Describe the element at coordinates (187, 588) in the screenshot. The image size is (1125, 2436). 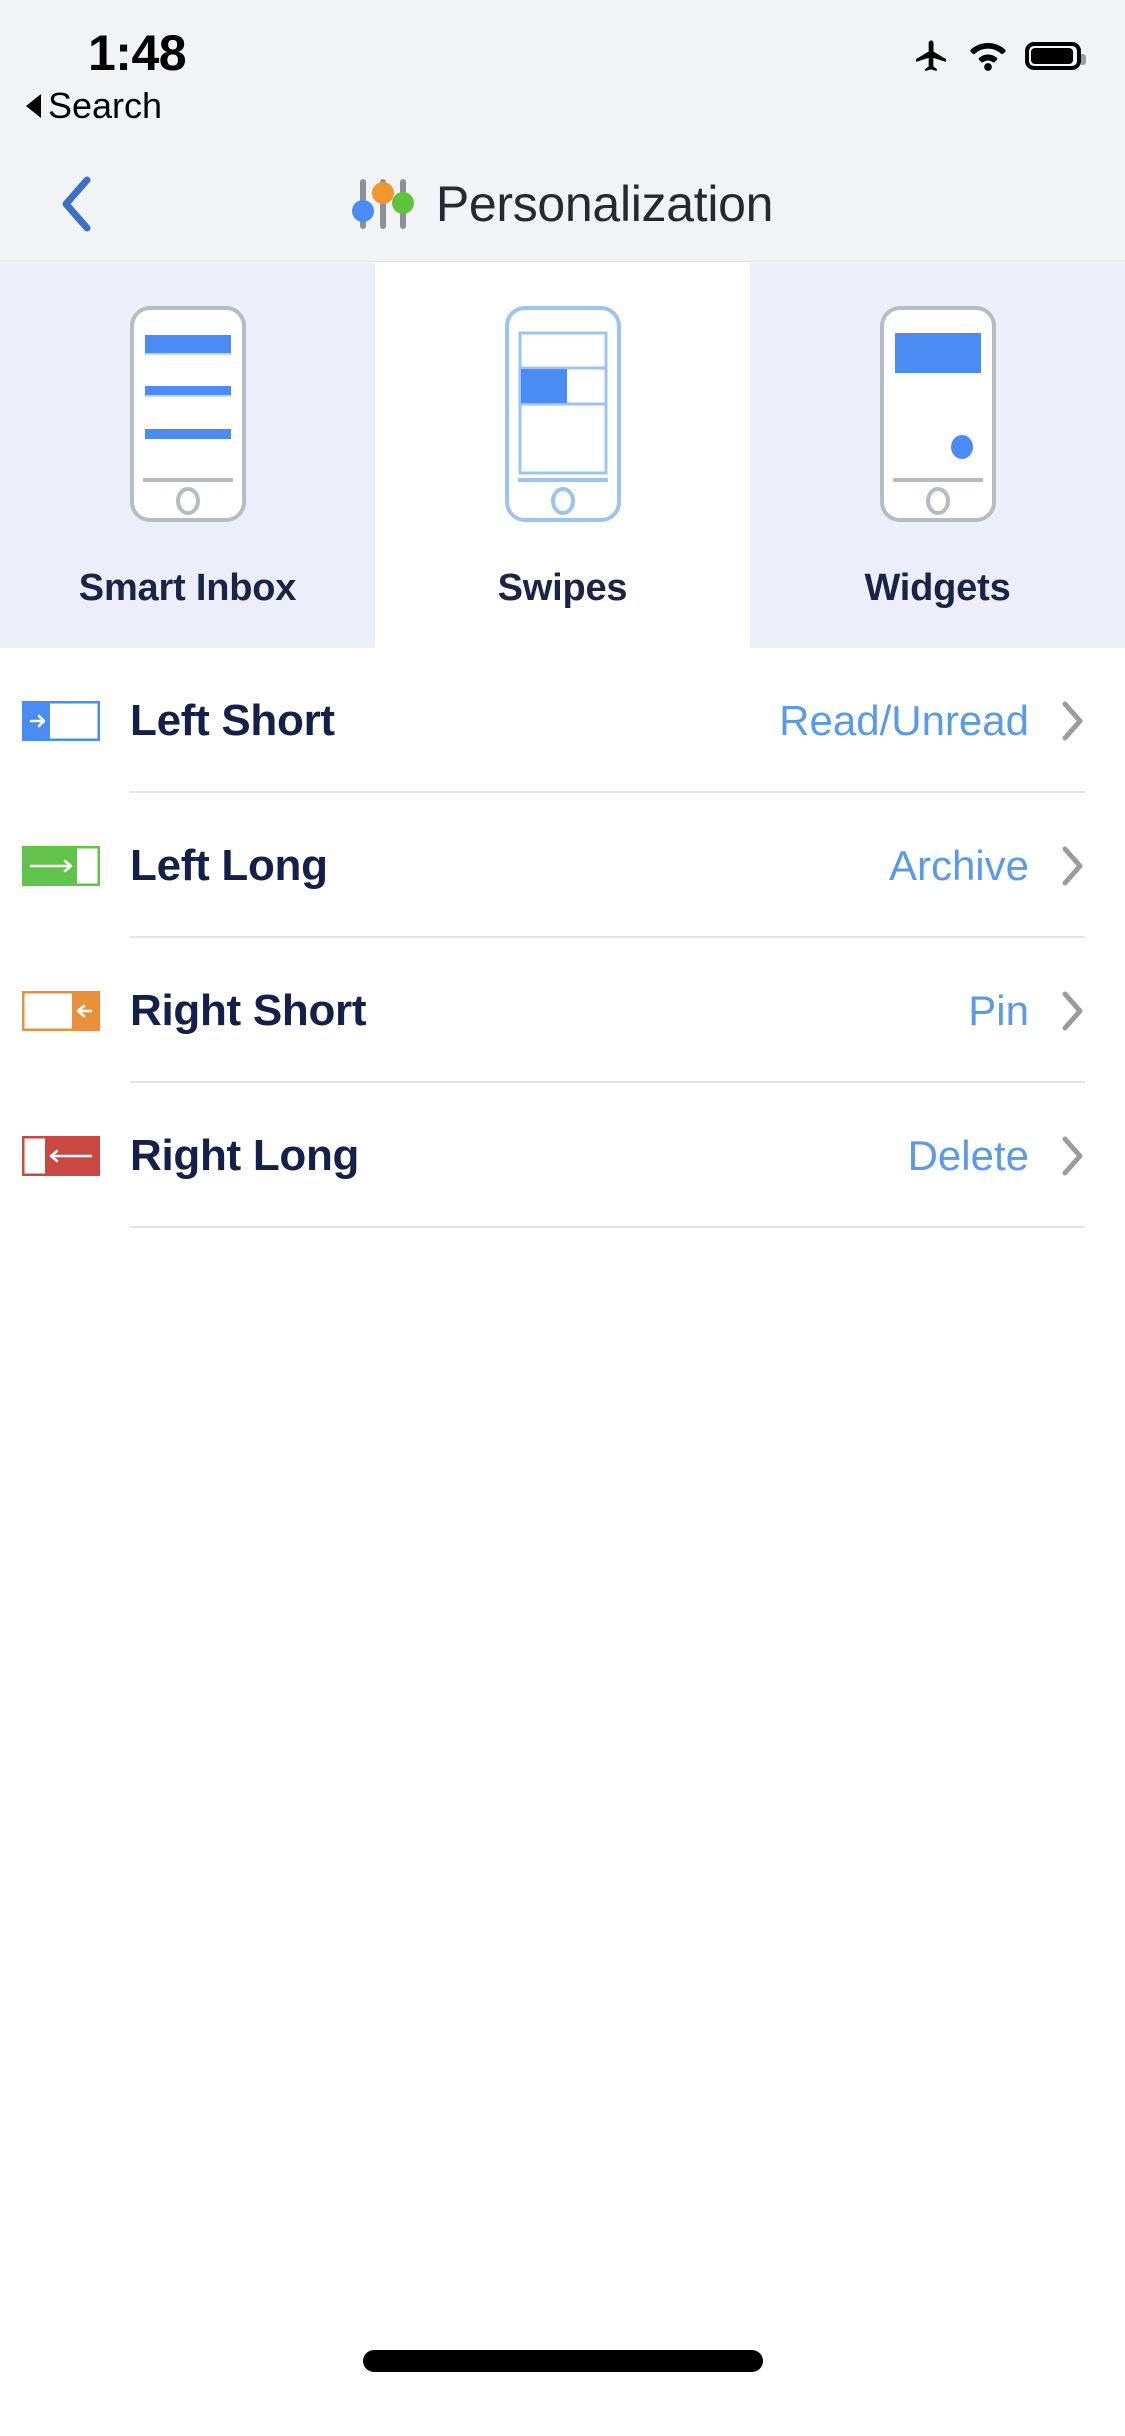
I see `tab-label-smart-inbox: Smart Inbox` at that location.